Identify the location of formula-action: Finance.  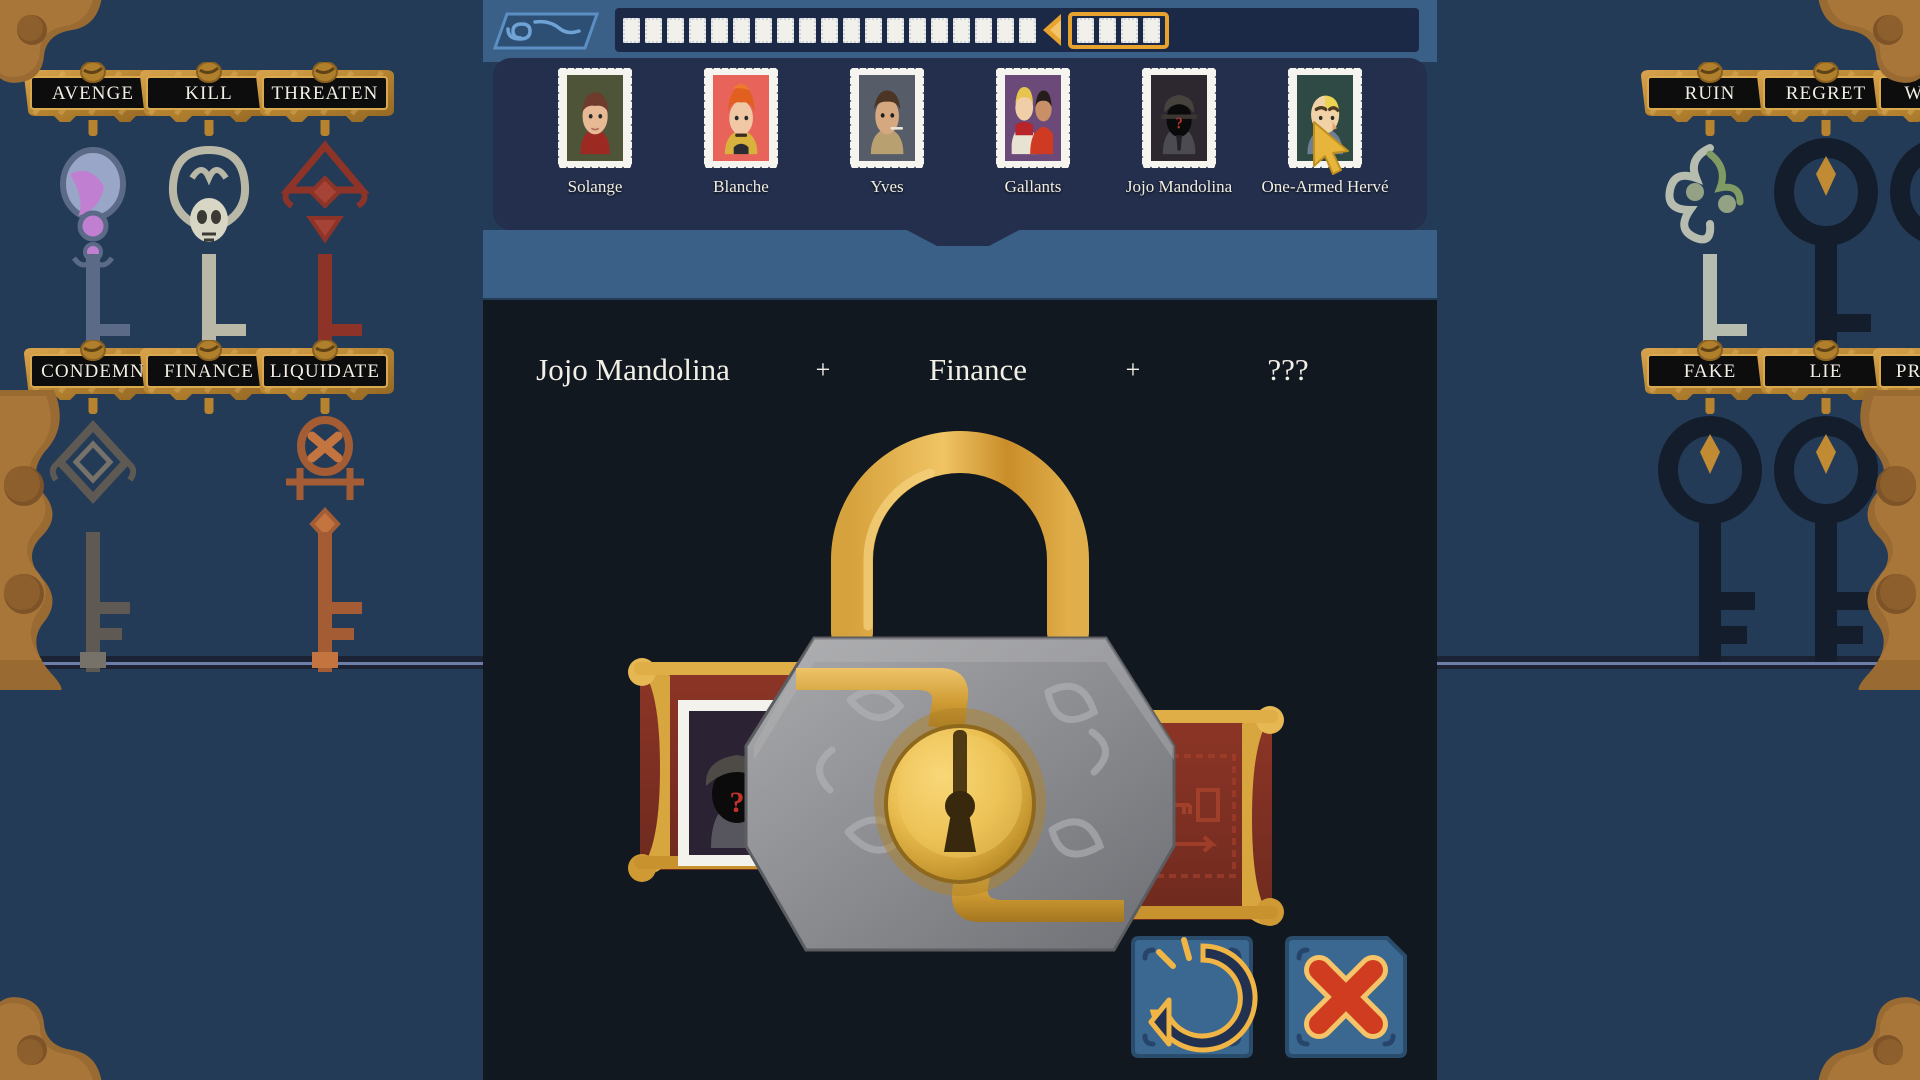
(978, 369).